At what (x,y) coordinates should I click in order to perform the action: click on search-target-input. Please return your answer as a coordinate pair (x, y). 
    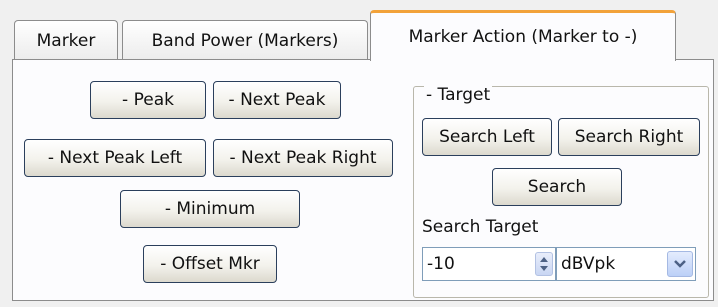
    Looking at the image, I should click on (476, 264).